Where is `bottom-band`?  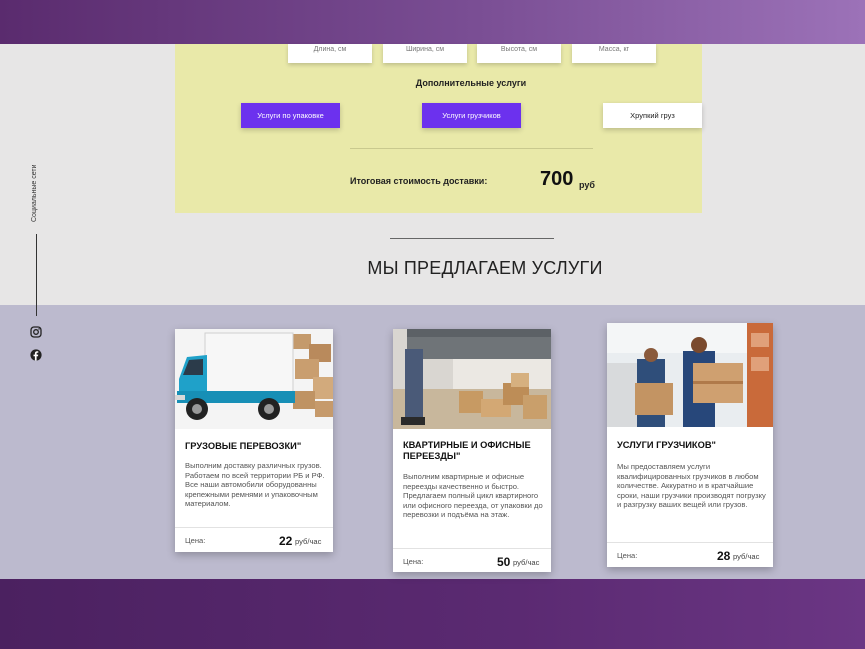 bottom-band is located at coordinates (432, 614).